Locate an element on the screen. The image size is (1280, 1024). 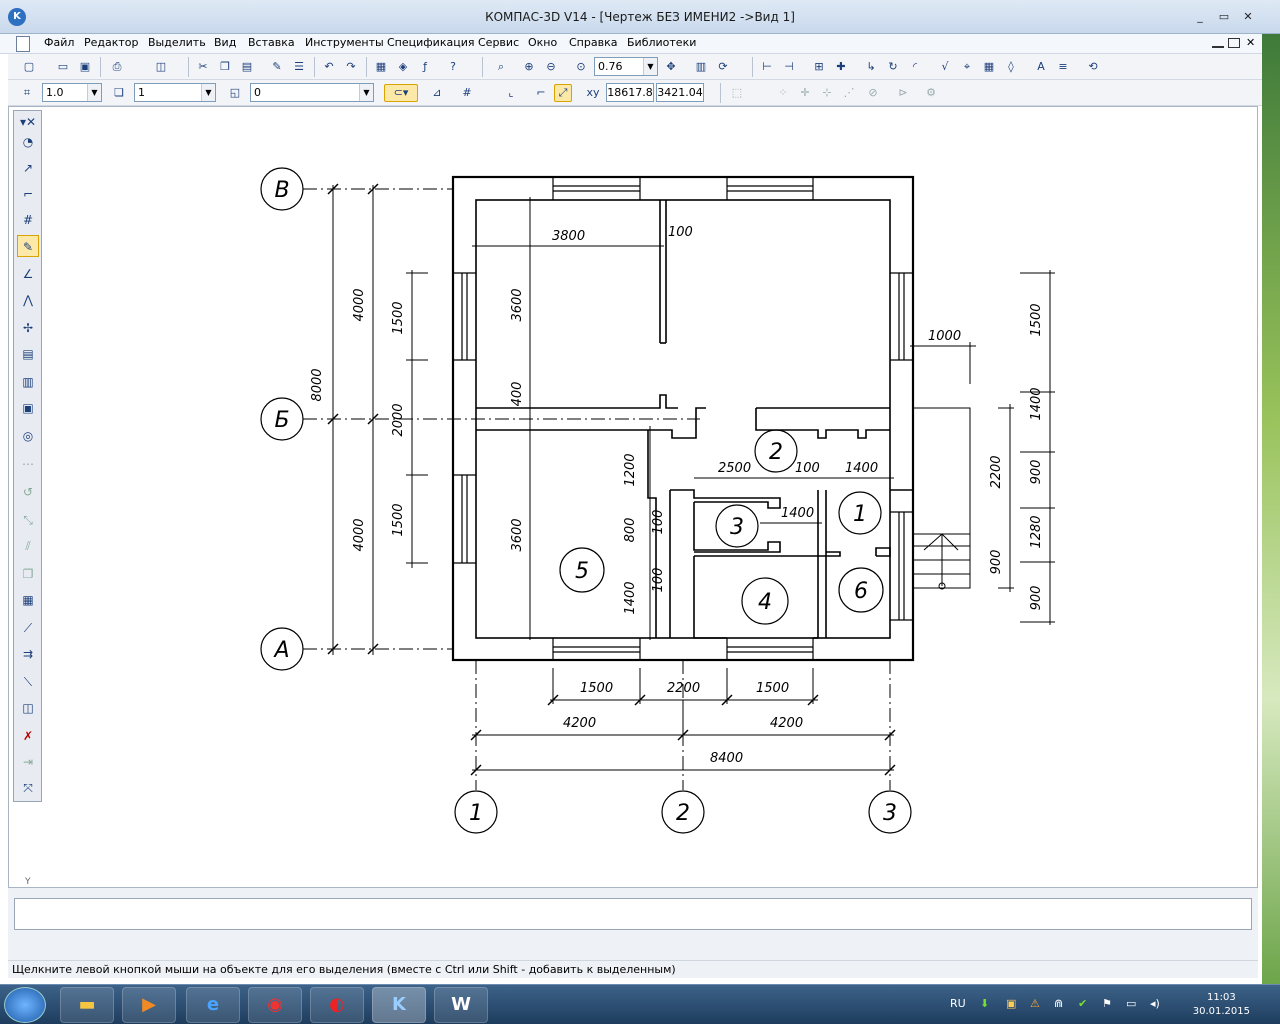
dim-8000: 8000 is located at coordinates (317, 384).